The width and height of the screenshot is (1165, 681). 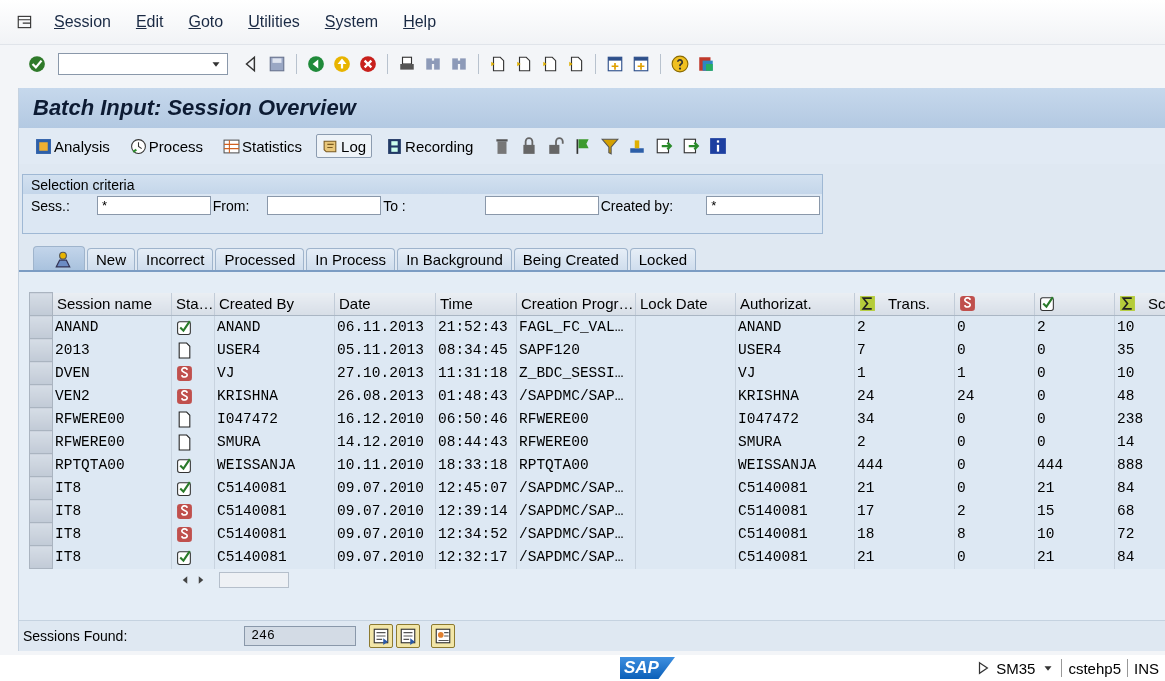 What do you see at coordinates (1126, 327) in the screenshot?
I see `table-cell: 10` at bounding box center [1126, 327].